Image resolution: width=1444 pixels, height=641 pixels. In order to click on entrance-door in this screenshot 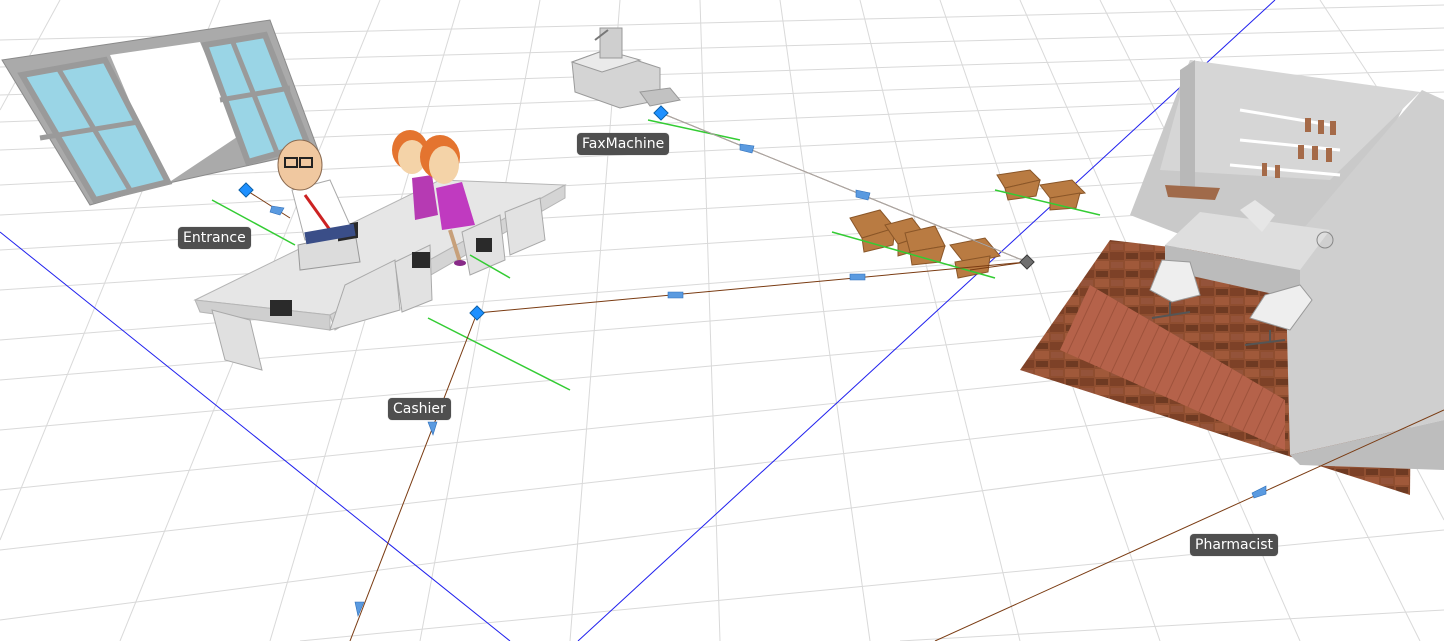, I will do `click(160, 112)`.